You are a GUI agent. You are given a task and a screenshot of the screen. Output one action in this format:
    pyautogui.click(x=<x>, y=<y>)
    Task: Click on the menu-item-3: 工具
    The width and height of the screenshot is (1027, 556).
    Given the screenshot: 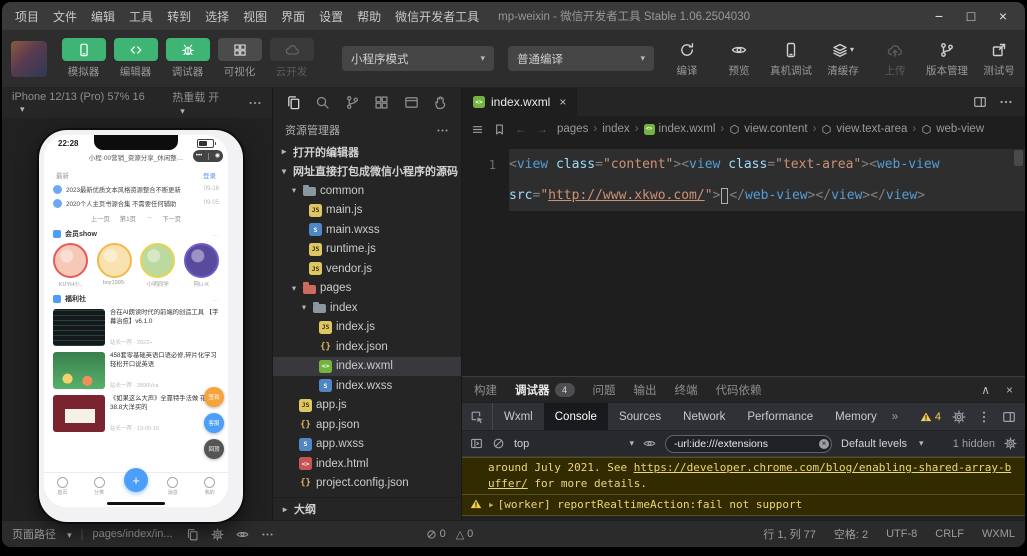 What is the action you would take?
    pyautogui.click(x=141, y=16)
    